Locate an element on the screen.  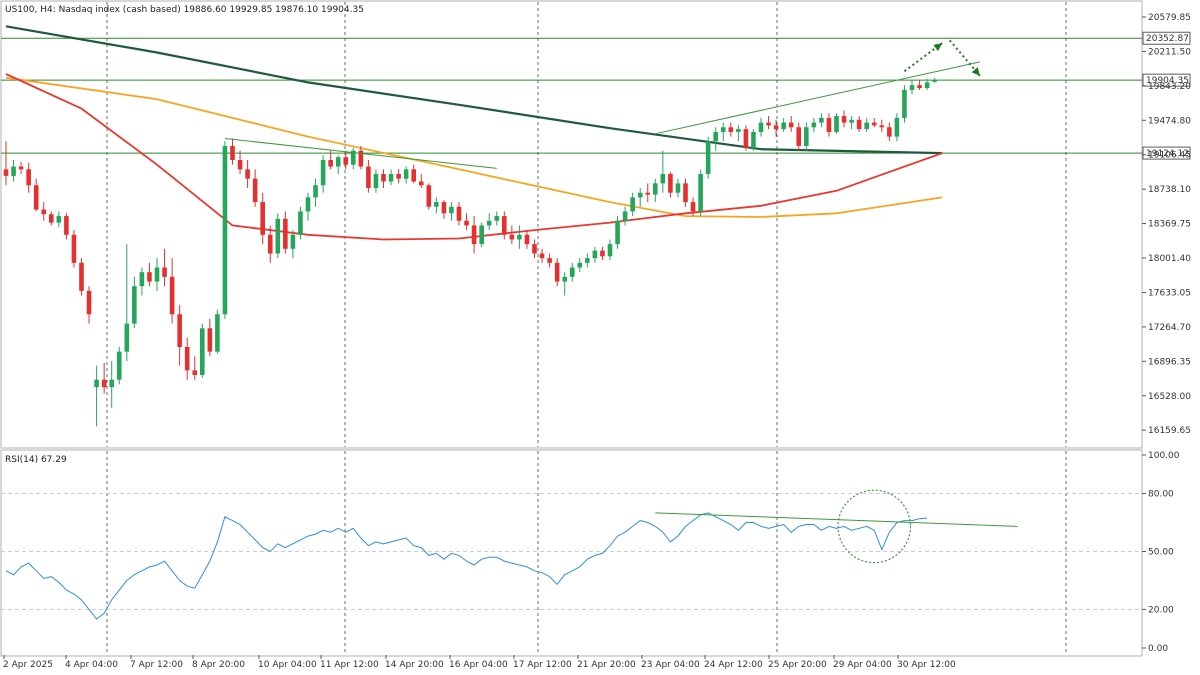
rsi-tick-label: 0.00 is located at coordinates (1158, 649).